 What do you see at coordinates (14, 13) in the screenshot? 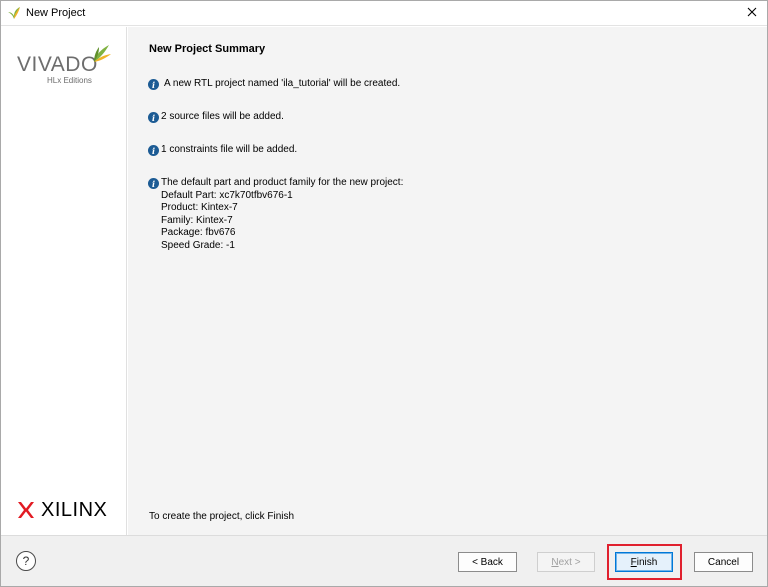
I see `vivado-leaf-icon` at bounding box center [14, 13].